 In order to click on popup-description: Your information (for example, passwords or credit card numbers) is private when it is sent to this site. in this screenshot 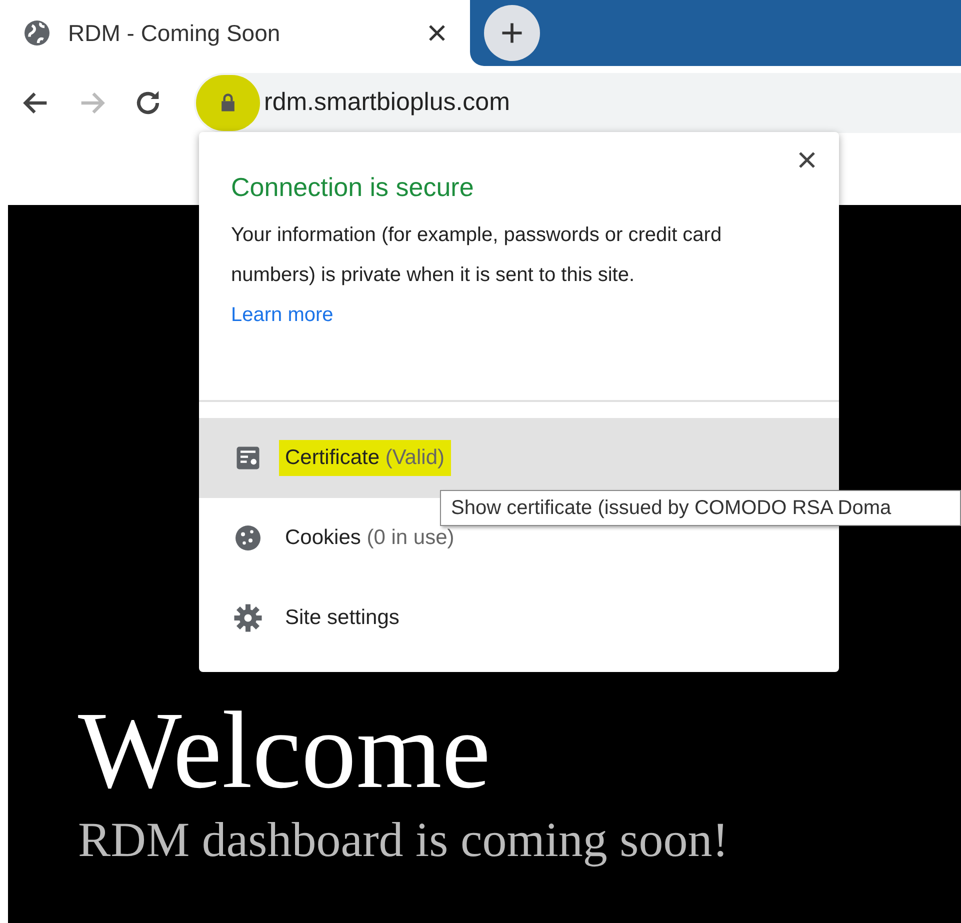, I will do `click(477, 255)`.